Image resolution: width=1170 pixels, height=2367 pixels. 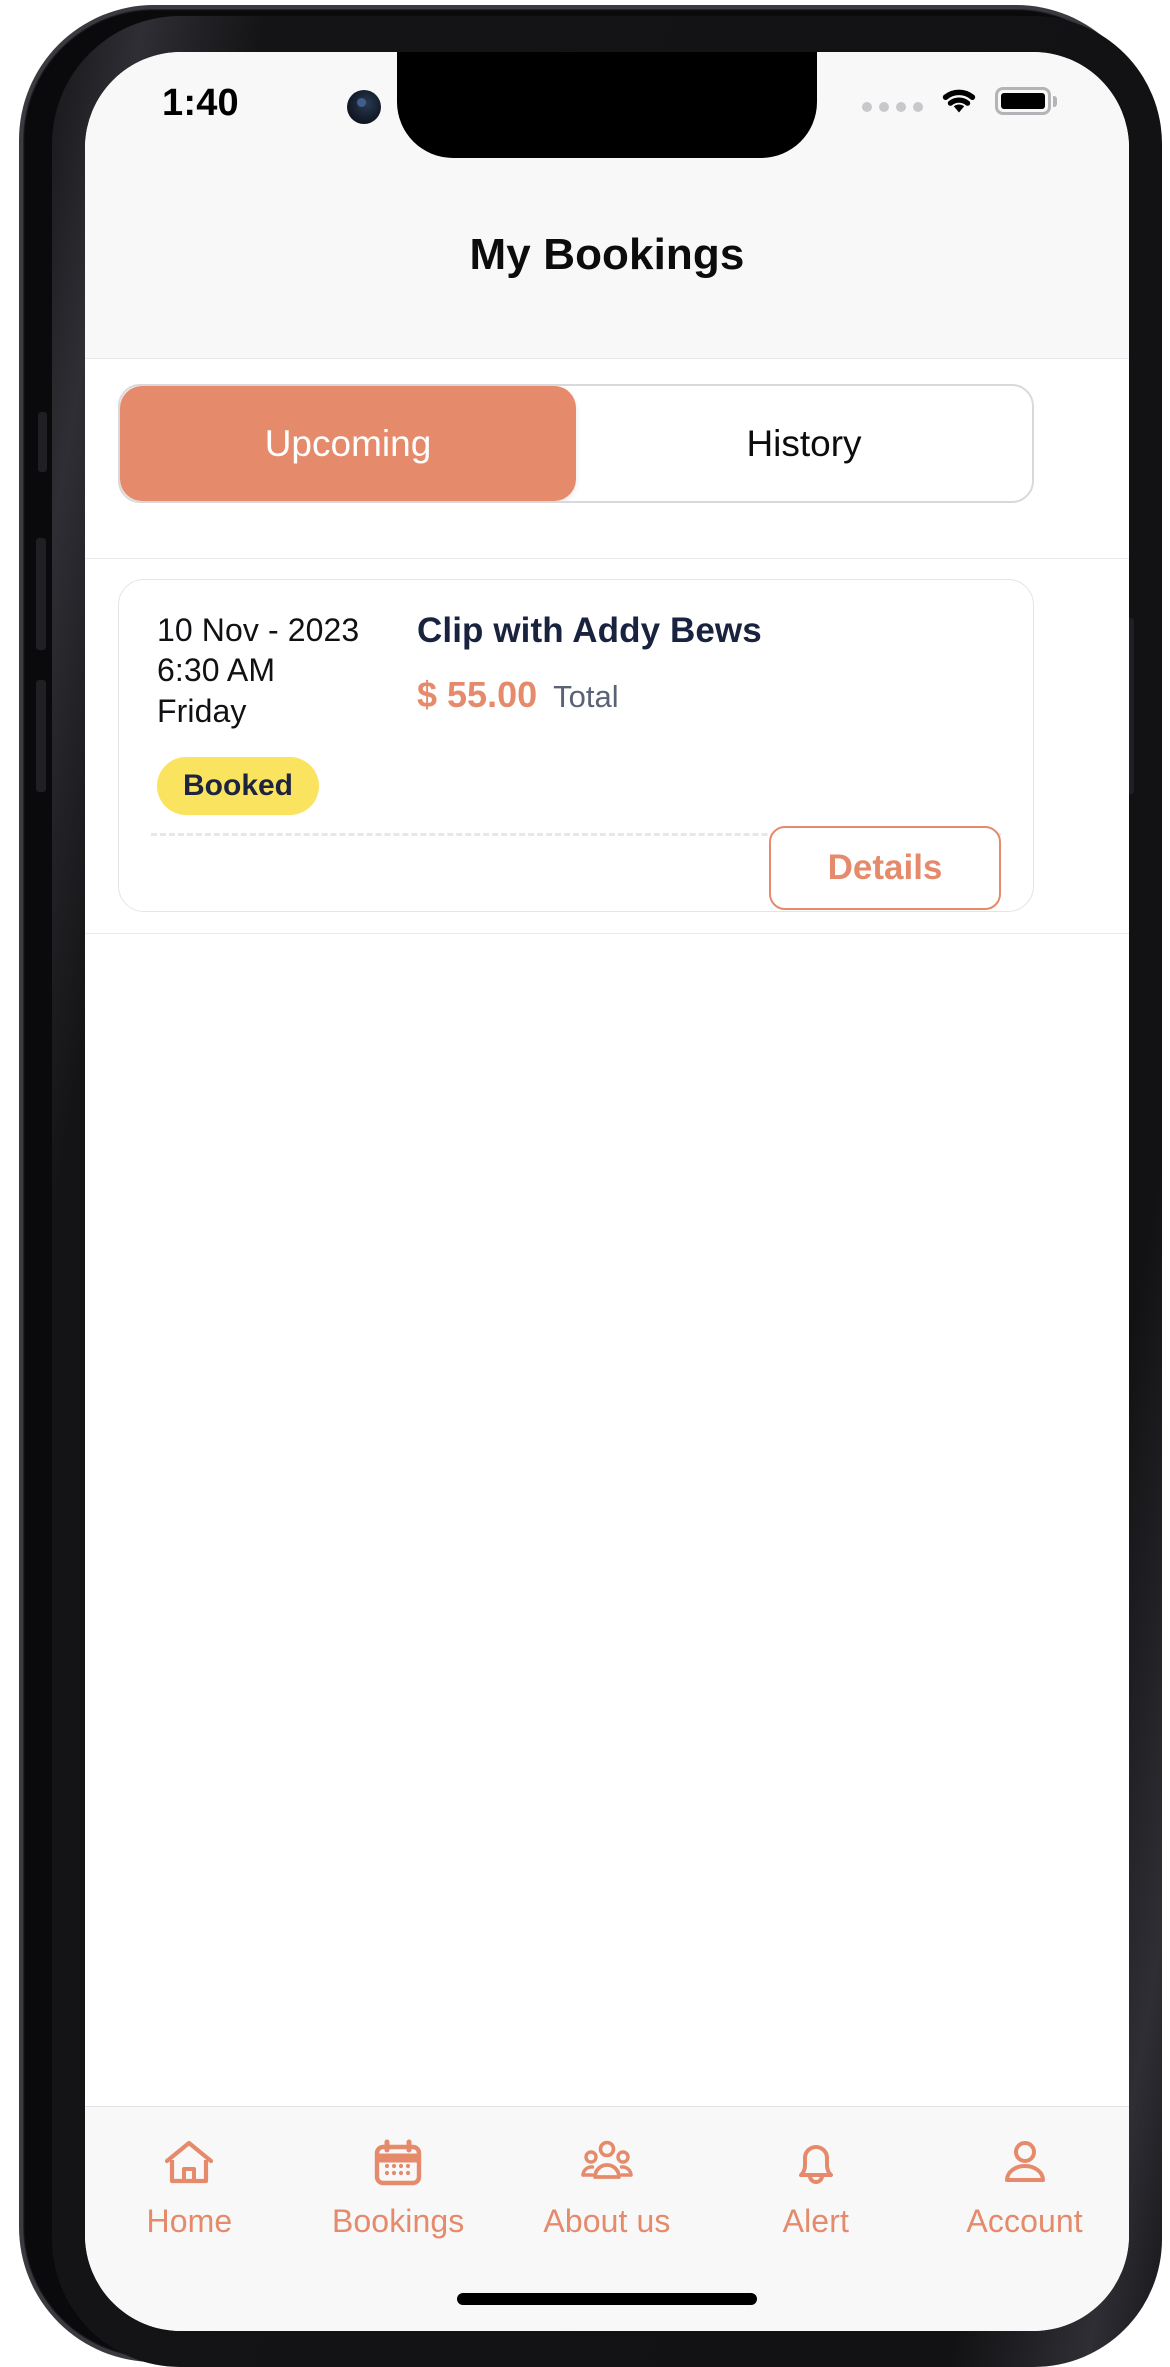 What do you see at coordinates (1024, 2161) in the screenshot?
I see `person-icon` at bounding box center [1024, 2161].